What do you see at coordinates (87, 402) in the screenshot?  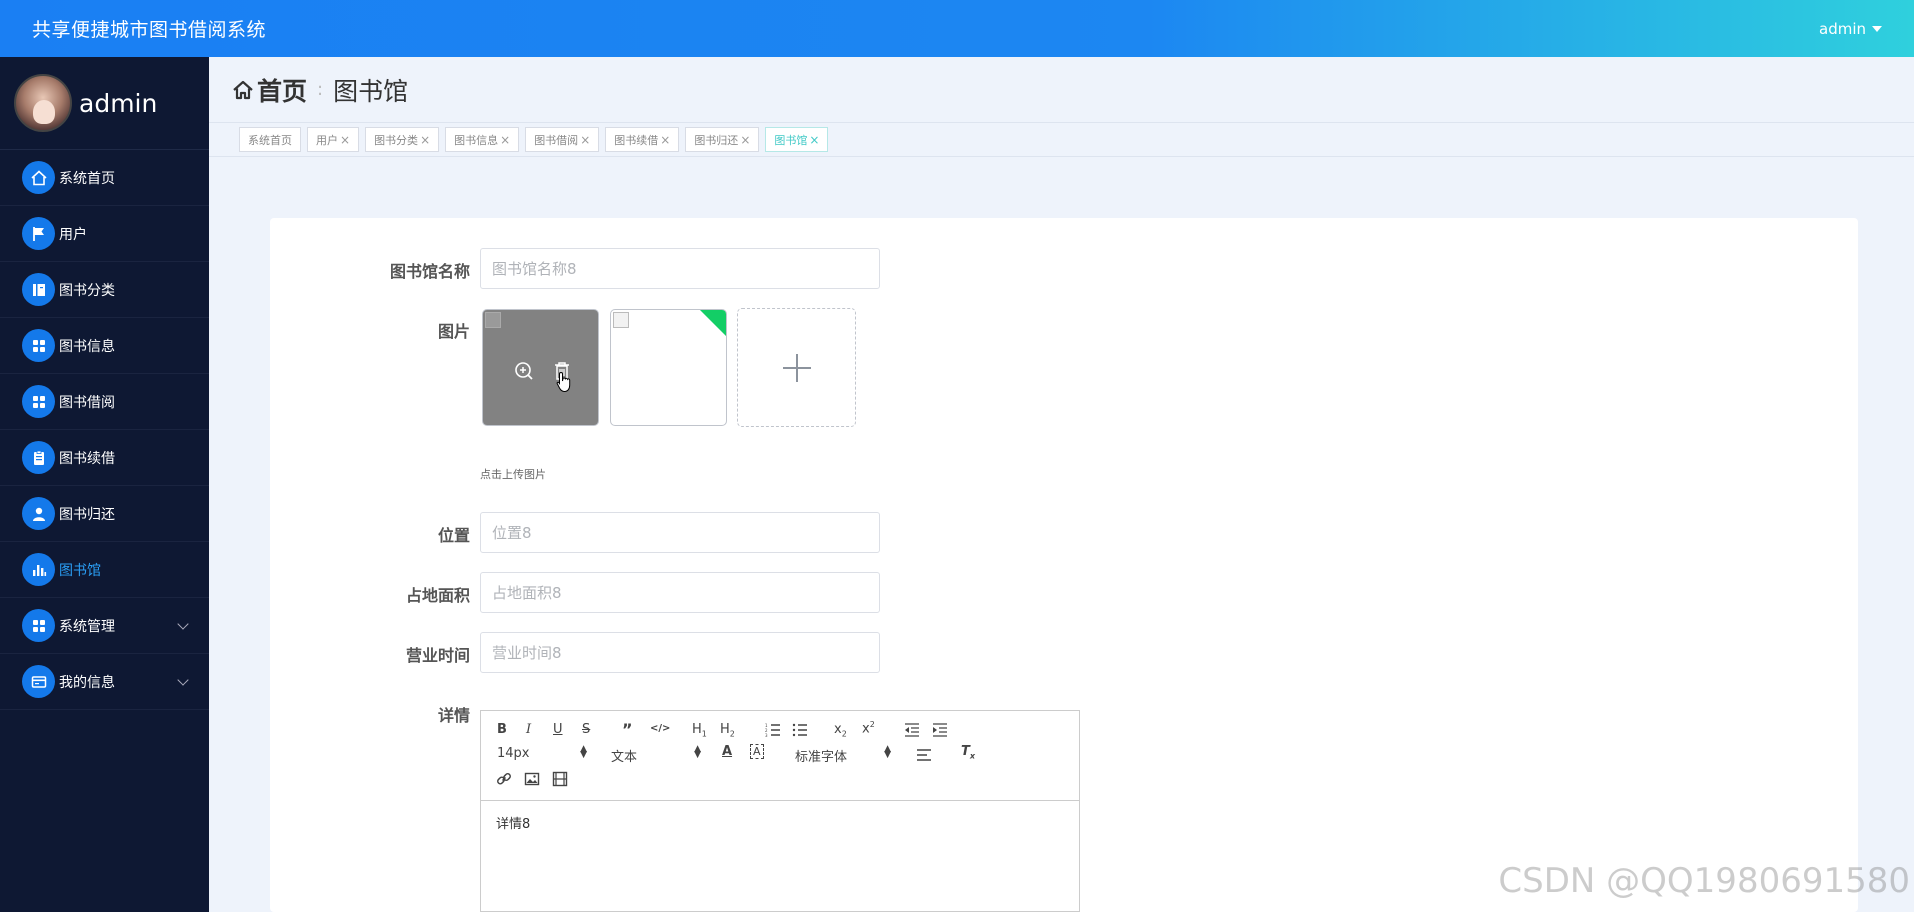 I see `sidebar-item-label: 图书借阅` at bounding box center [87, 402].